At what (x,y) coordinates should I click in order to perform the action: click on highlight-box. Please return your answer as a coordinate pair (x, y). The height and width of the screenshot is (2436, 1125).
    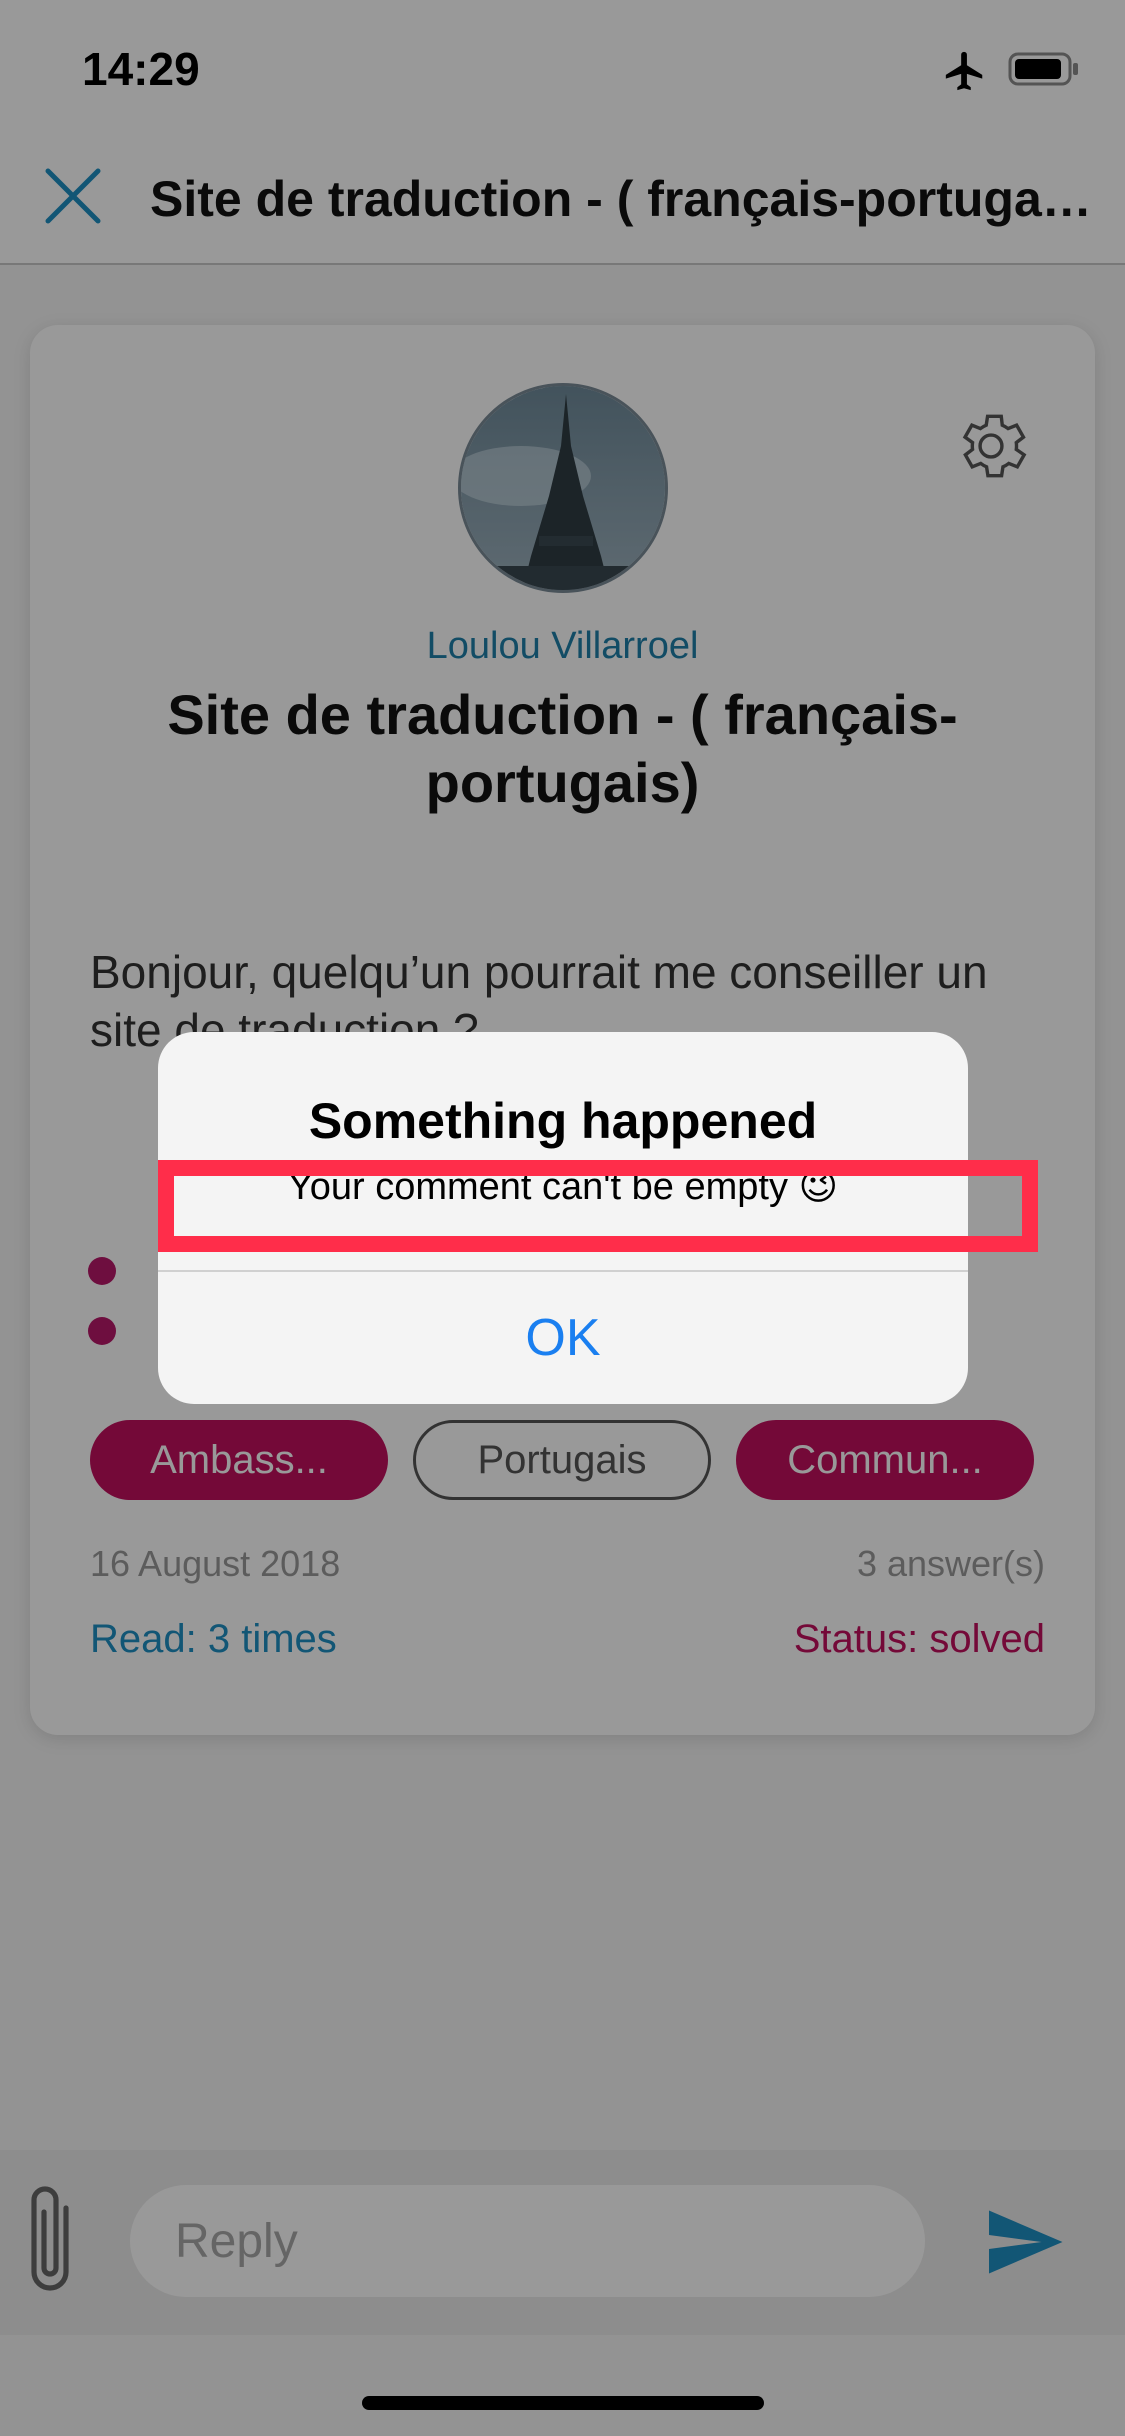
    Looking at the image, I should click on (598, 1206).